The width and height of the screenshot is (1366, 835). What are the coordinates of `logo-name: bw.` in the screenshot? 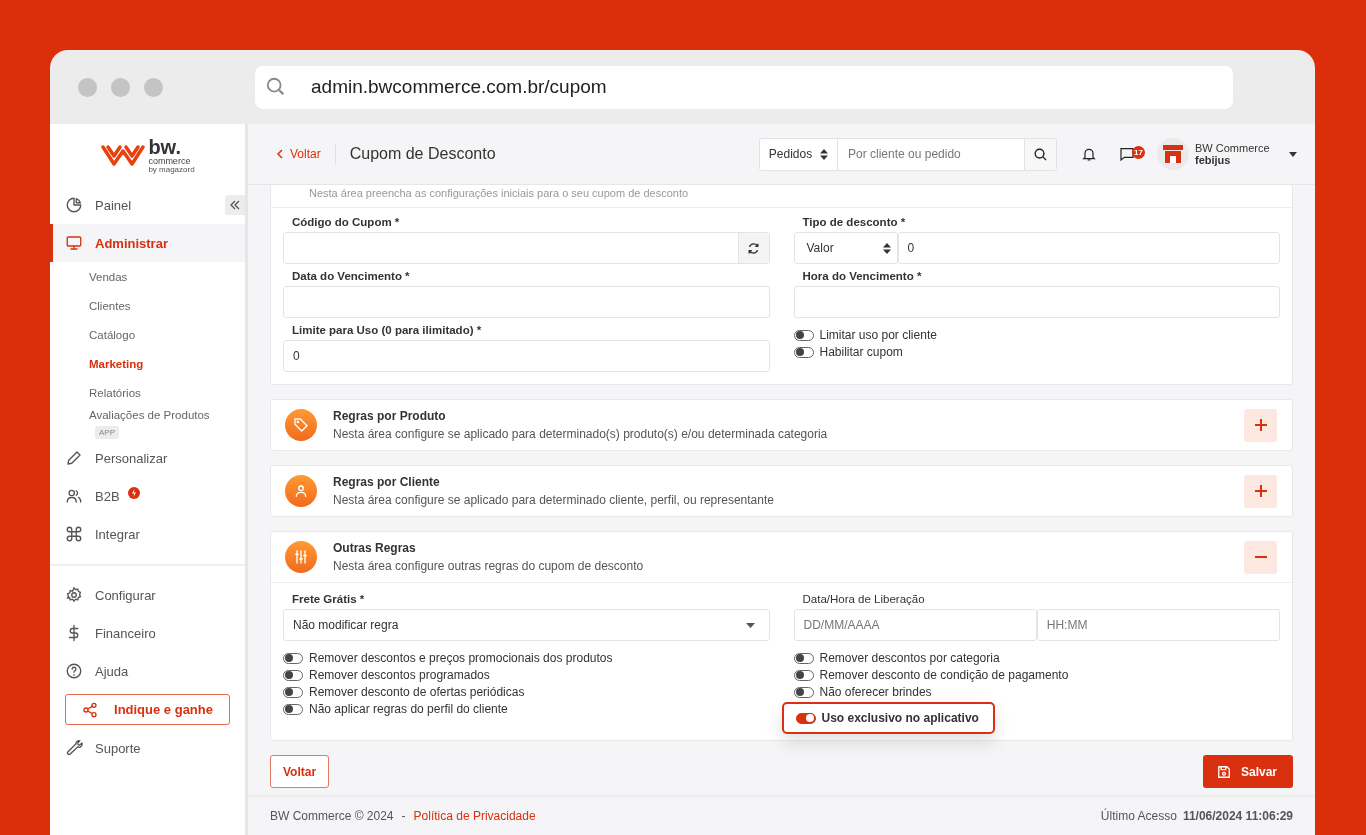 It's located at (165, 146).